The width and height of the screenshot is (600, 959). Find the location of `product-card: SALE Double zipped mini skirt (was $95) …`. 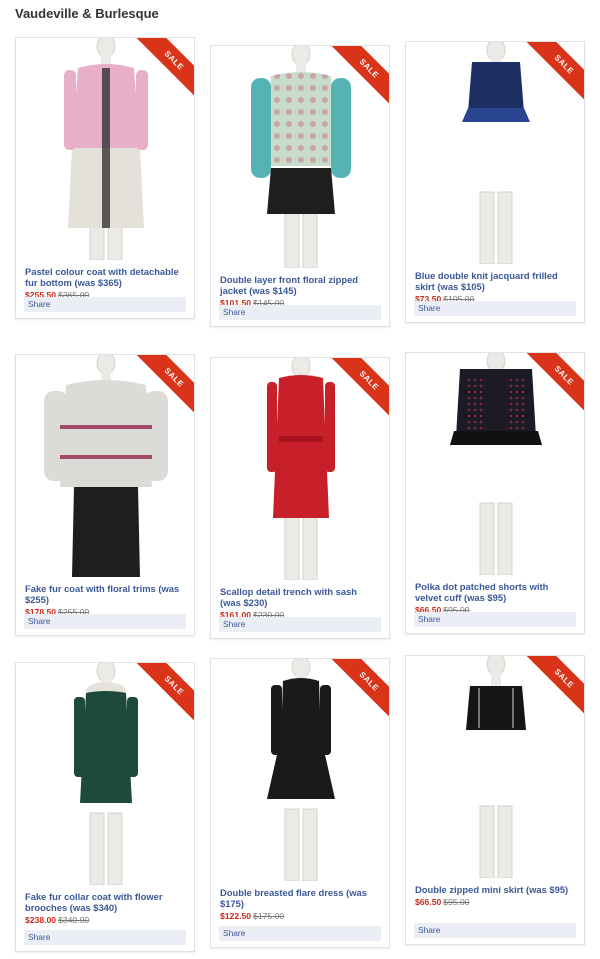

product-card: SALE Double zipped mini skirt (was $95) … is located at coordinates (495, 800).